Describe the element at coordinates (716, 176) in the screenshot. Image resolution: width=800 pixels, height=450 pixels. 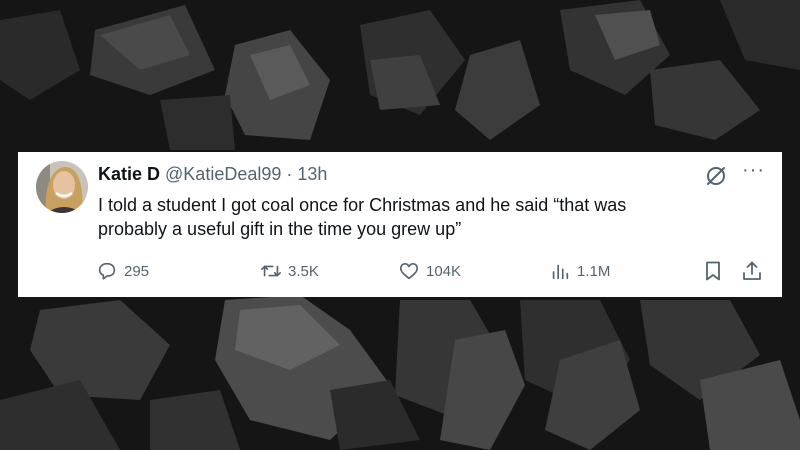
I see `grok-icon` at that location.